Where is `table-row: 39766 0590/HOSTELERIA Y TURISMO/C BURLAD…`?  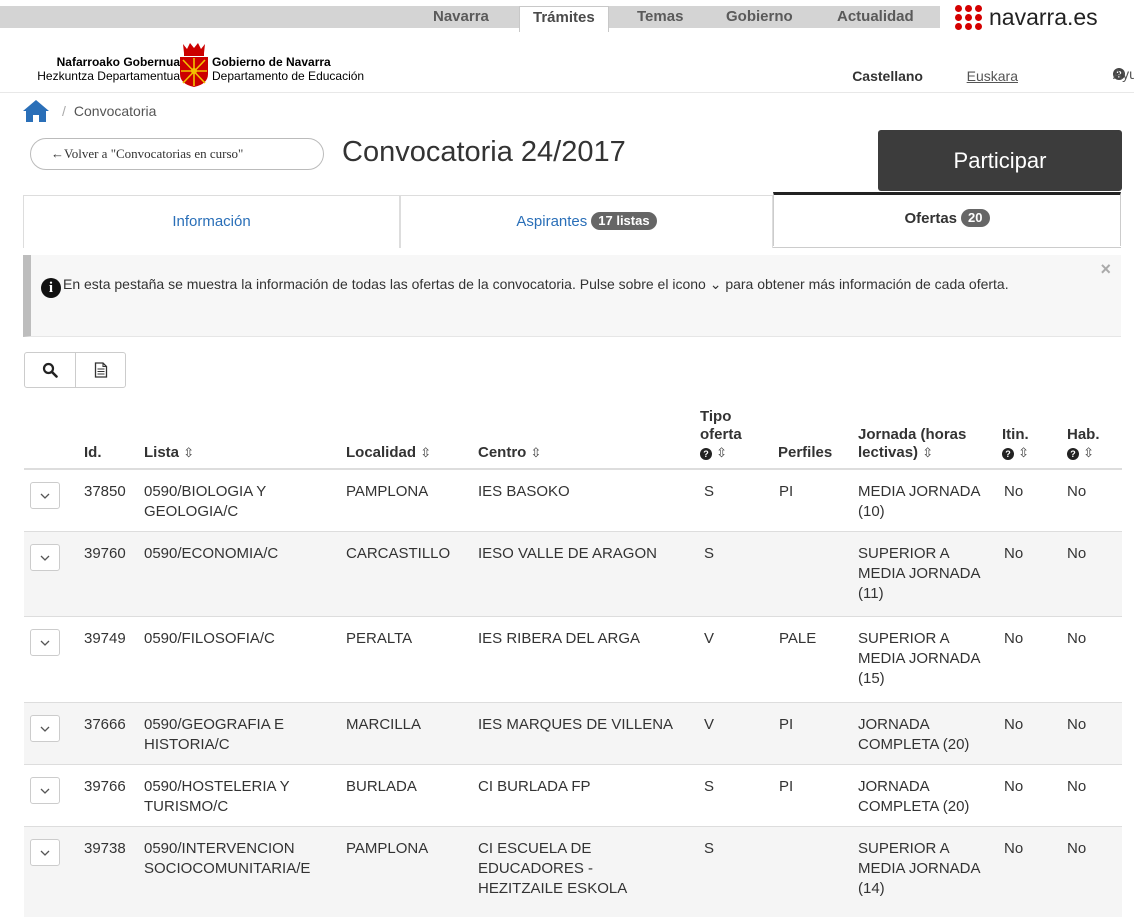
table-row: 39766 0590/HOSTELERIA Y TURISMO/C BURLAD… is located at coordinates (573, 796).